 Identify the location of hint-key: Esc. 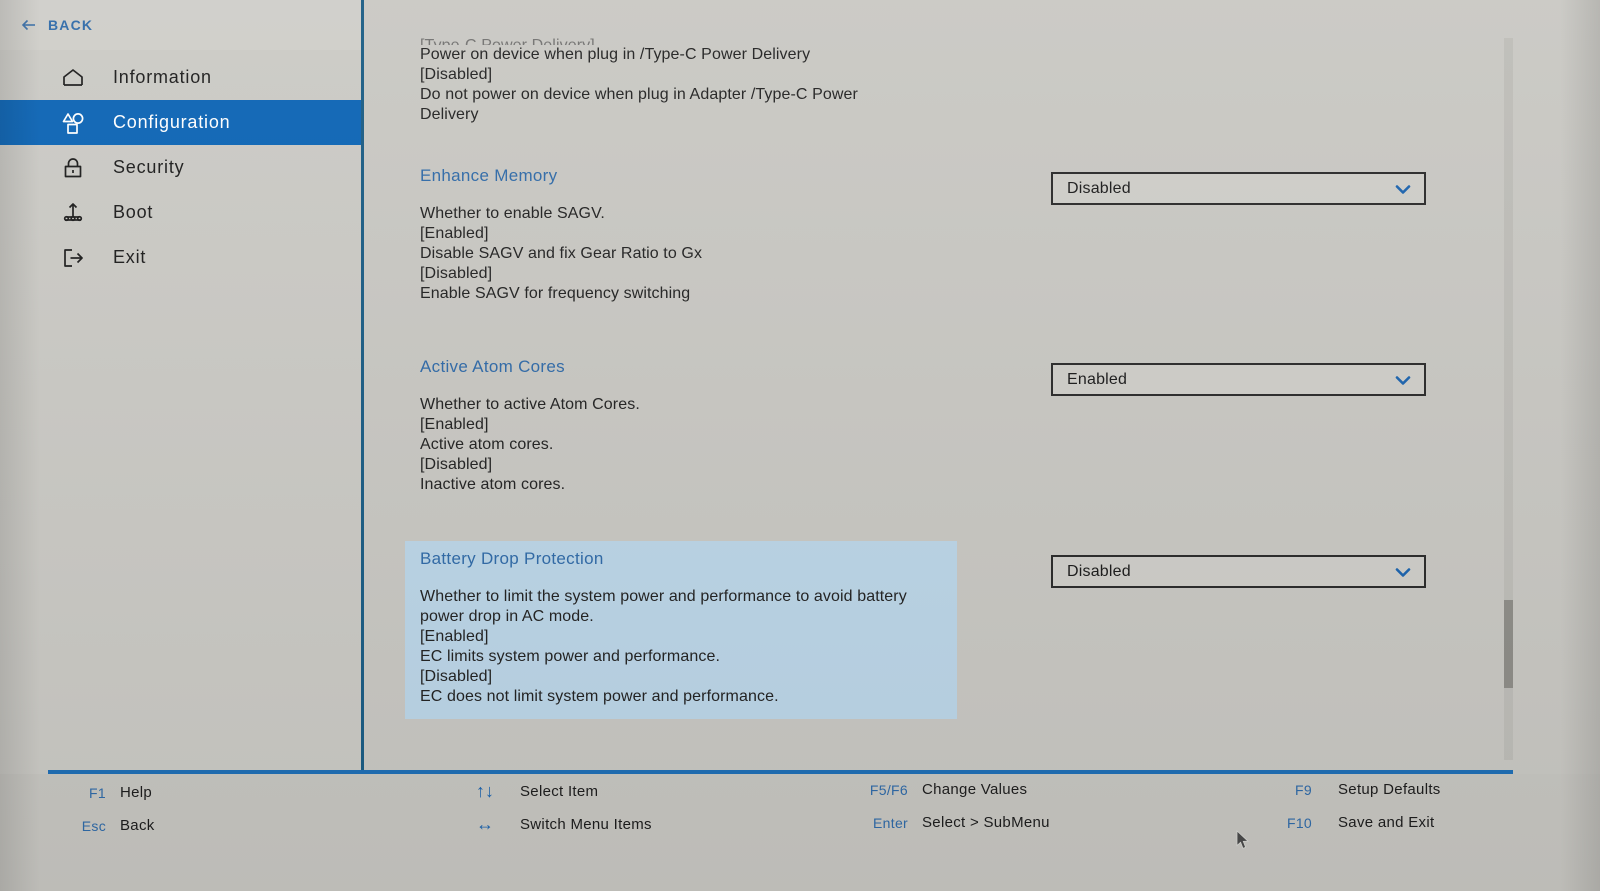
(93, 825).